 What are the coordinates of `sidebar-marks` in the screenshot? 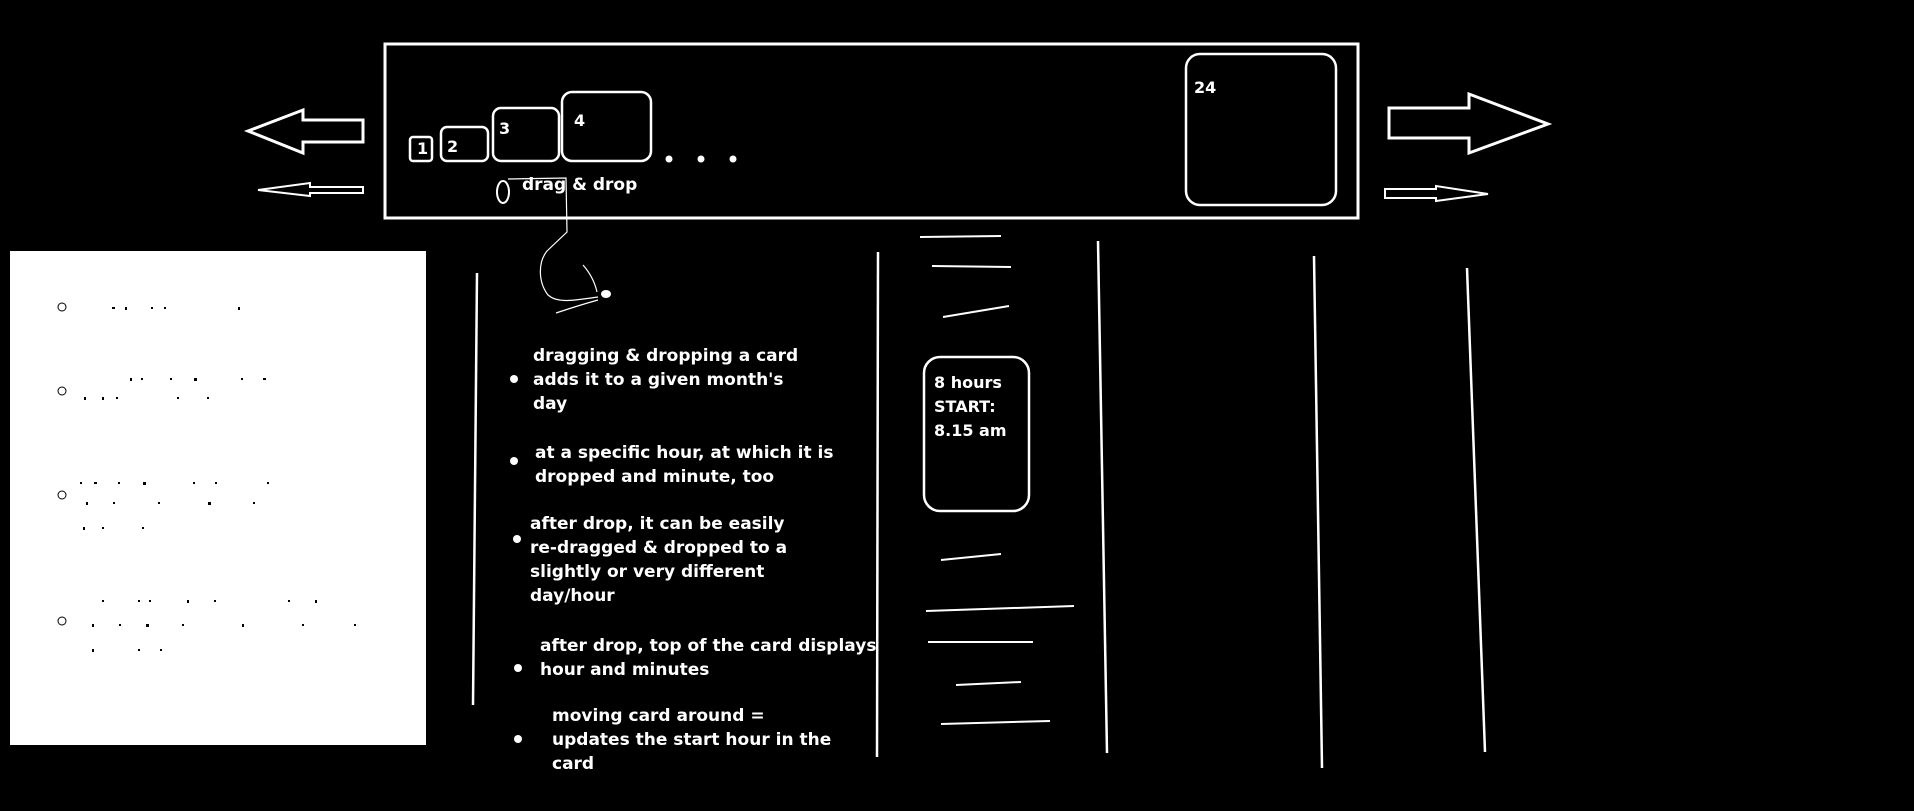 It's located at (206, 477).